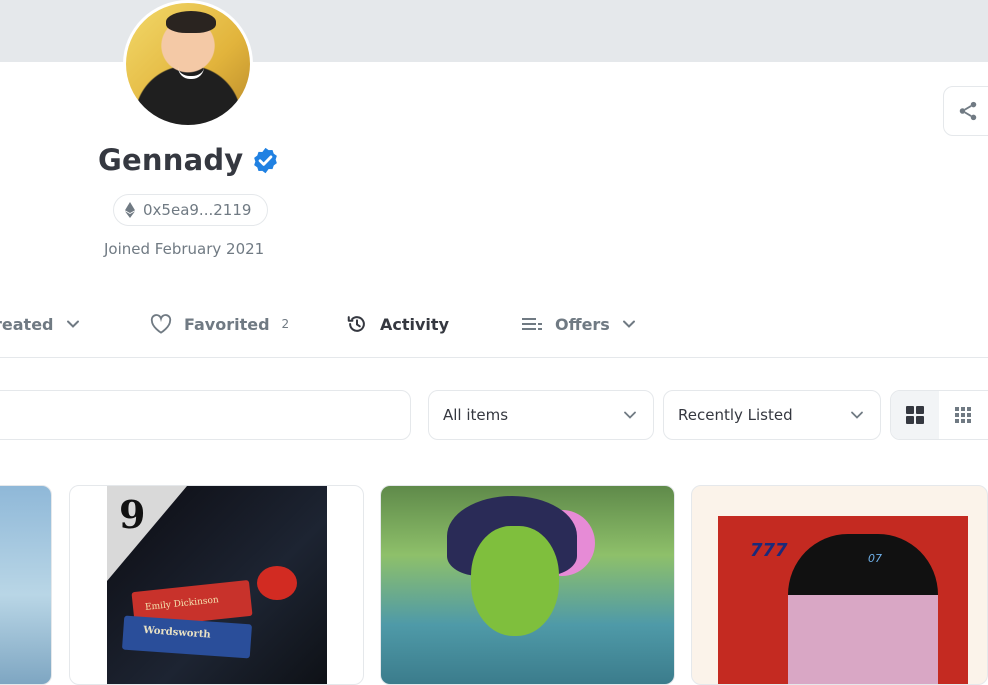 This screenshot has height=685, width=988. I want to click on profile-name: Gennady, so click(171, 160).